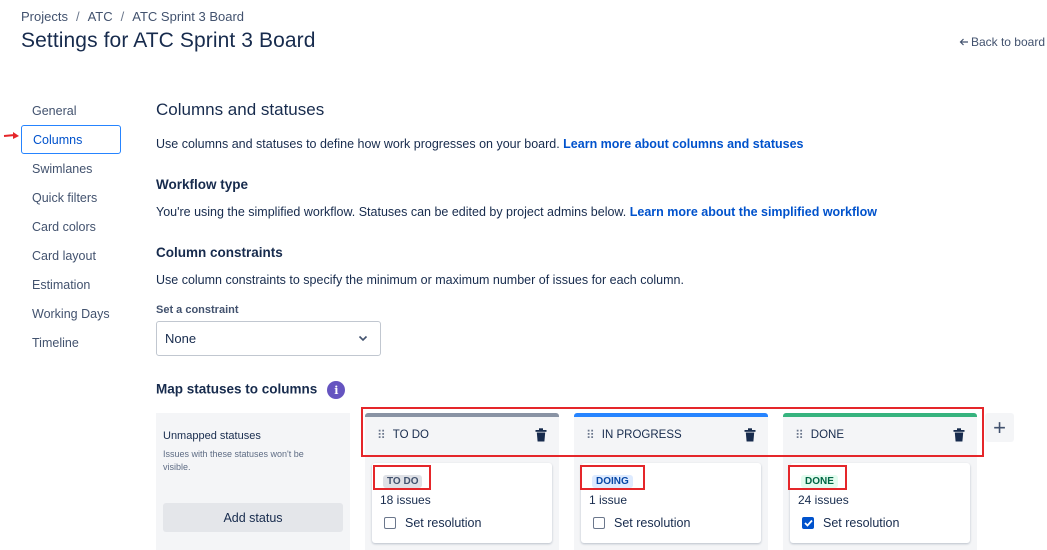 The height and width of the screenshot is (550, 1047). I want to click on sidebar-item-label: Columns, so click(58, 139).